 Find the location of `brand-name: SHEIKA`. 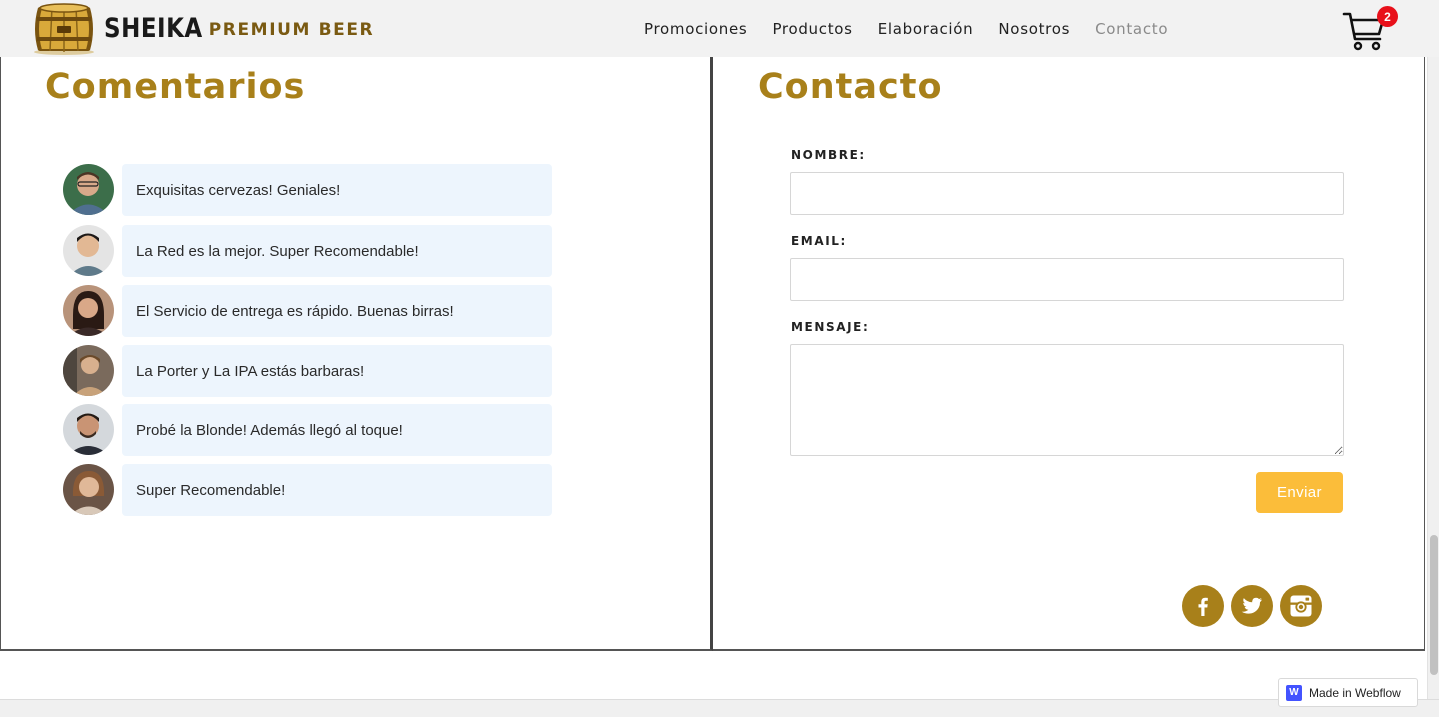

brand-name: SHEIKA is located at coordinates (153, 28).